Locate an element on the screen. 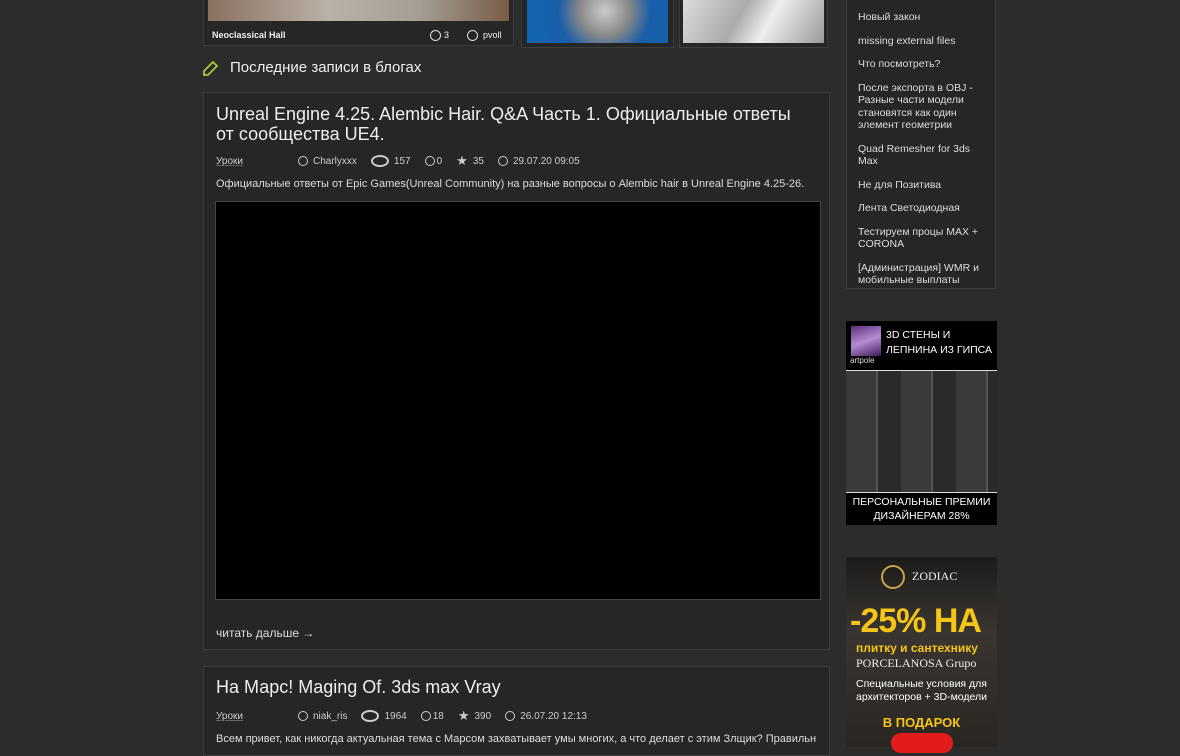 The width and height of the screenshot is (1180, 756). sidebar-link: Не для Позитива is located at coordinates (922, 185).